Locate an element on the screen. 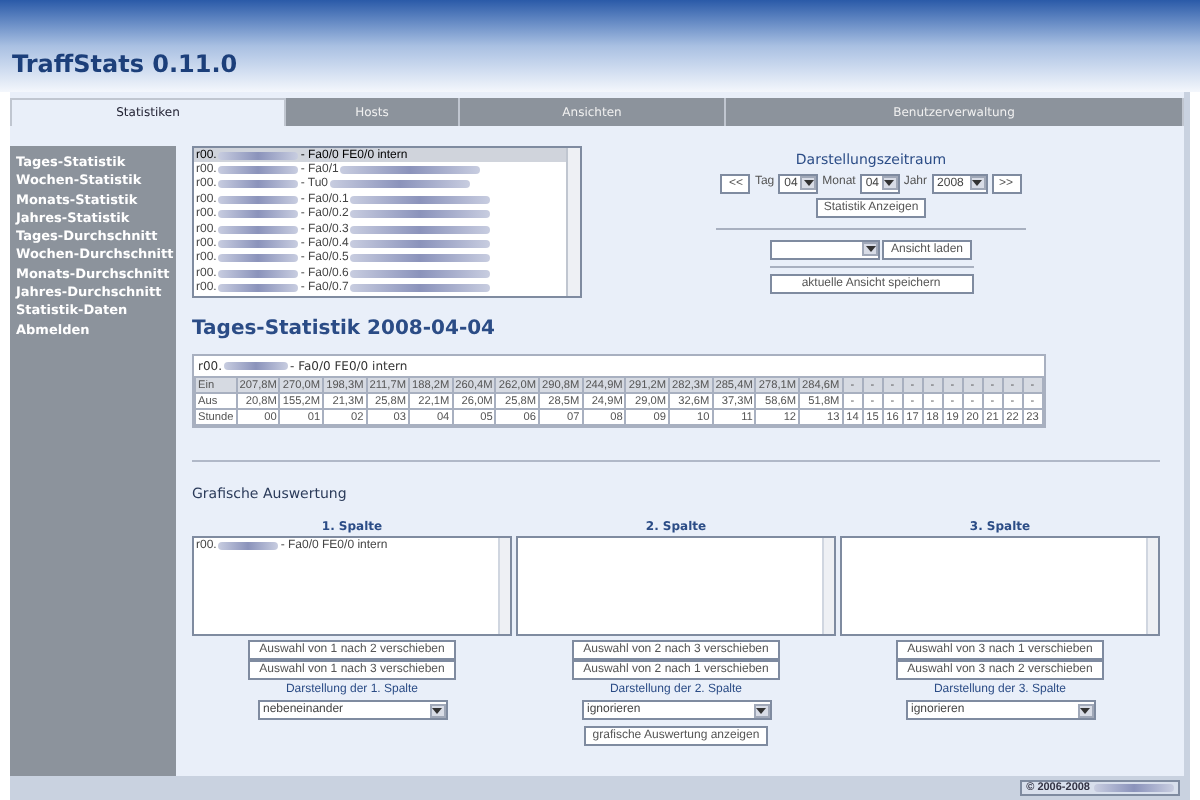  app-title: TraffStats 0.11.0 is located at coordinates (125, 65).